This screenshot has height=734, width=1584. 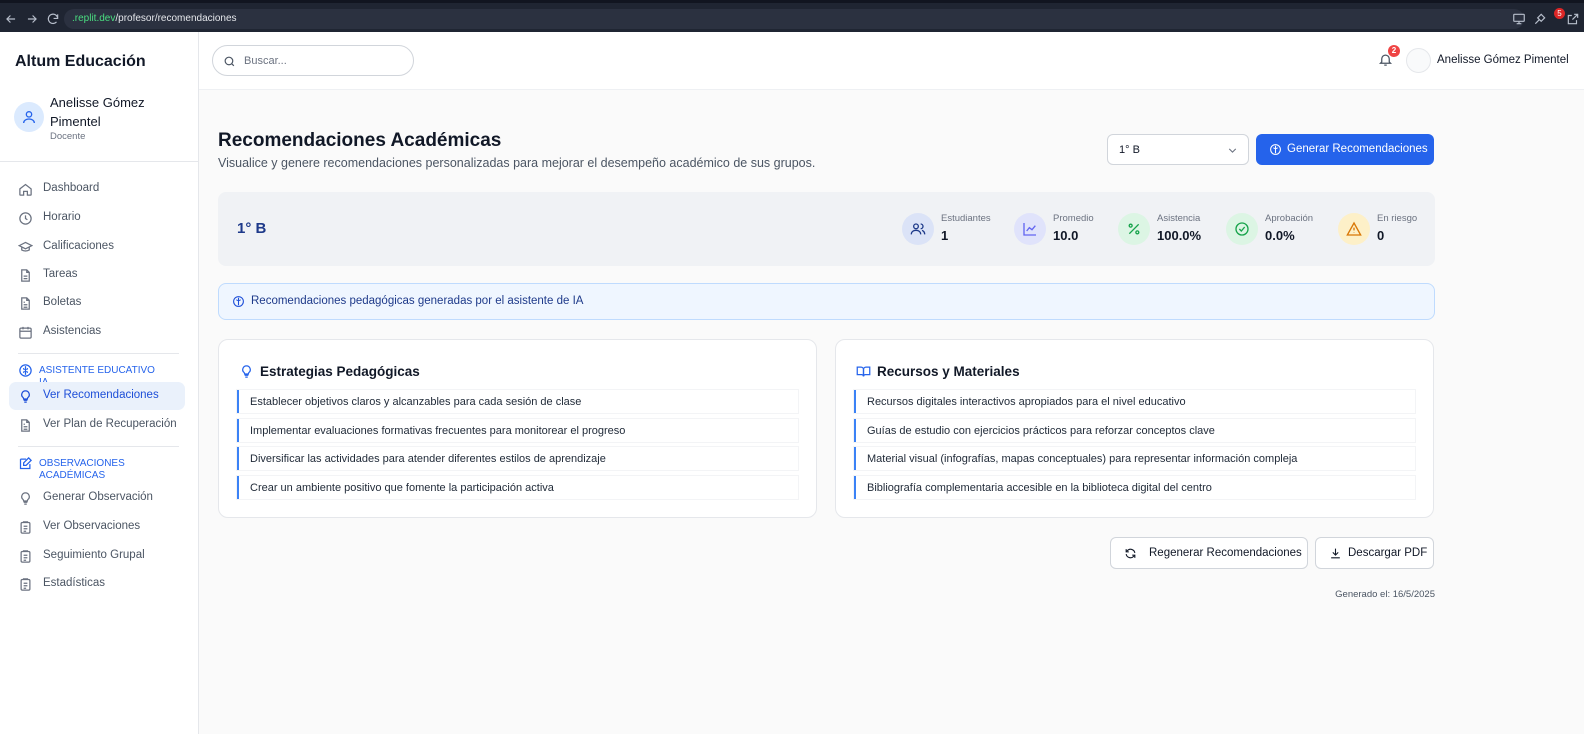 I want to click on sidebar-user-name: Anelisse Gómez Pimentel, so click(x=97, y=112).